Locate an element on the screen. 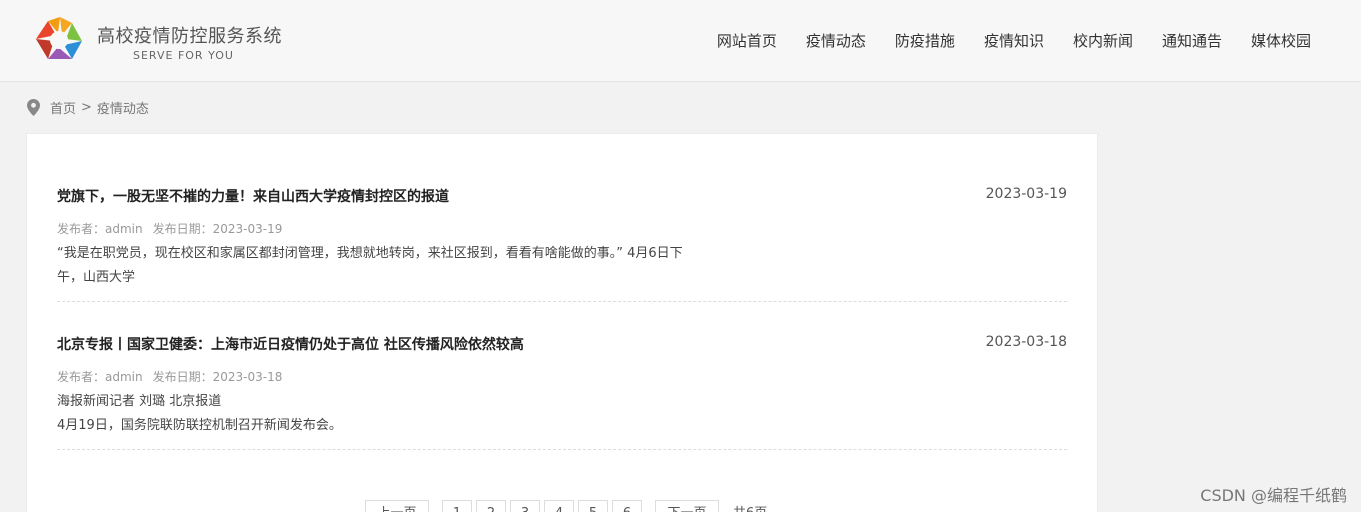  location-pin-icon is located at coordinates (33, 107).